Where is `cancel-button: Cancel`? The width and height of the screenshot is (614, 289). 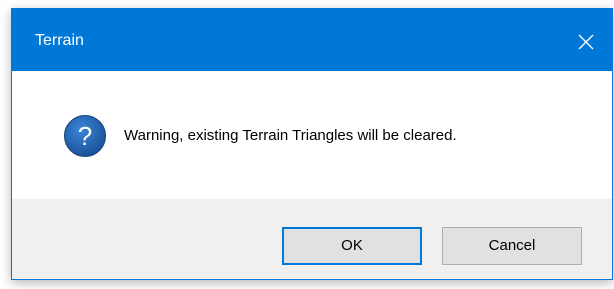 cancel-button: Cancel is located at coordinates (512, 246).